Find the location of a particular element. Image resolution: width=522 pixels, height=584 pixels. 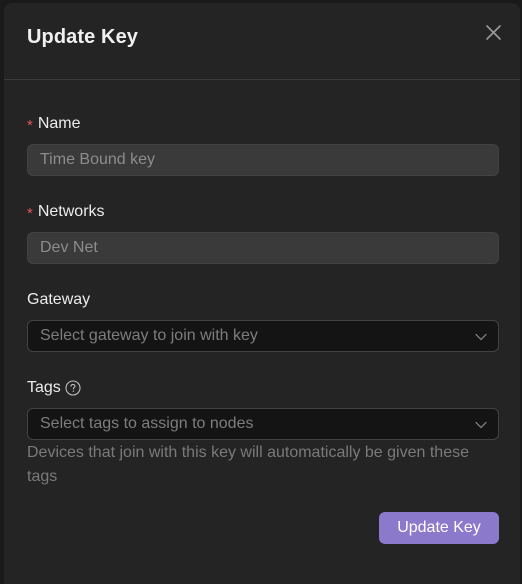

gateway-label-text: Gateway is located at coordinates (59, 299).